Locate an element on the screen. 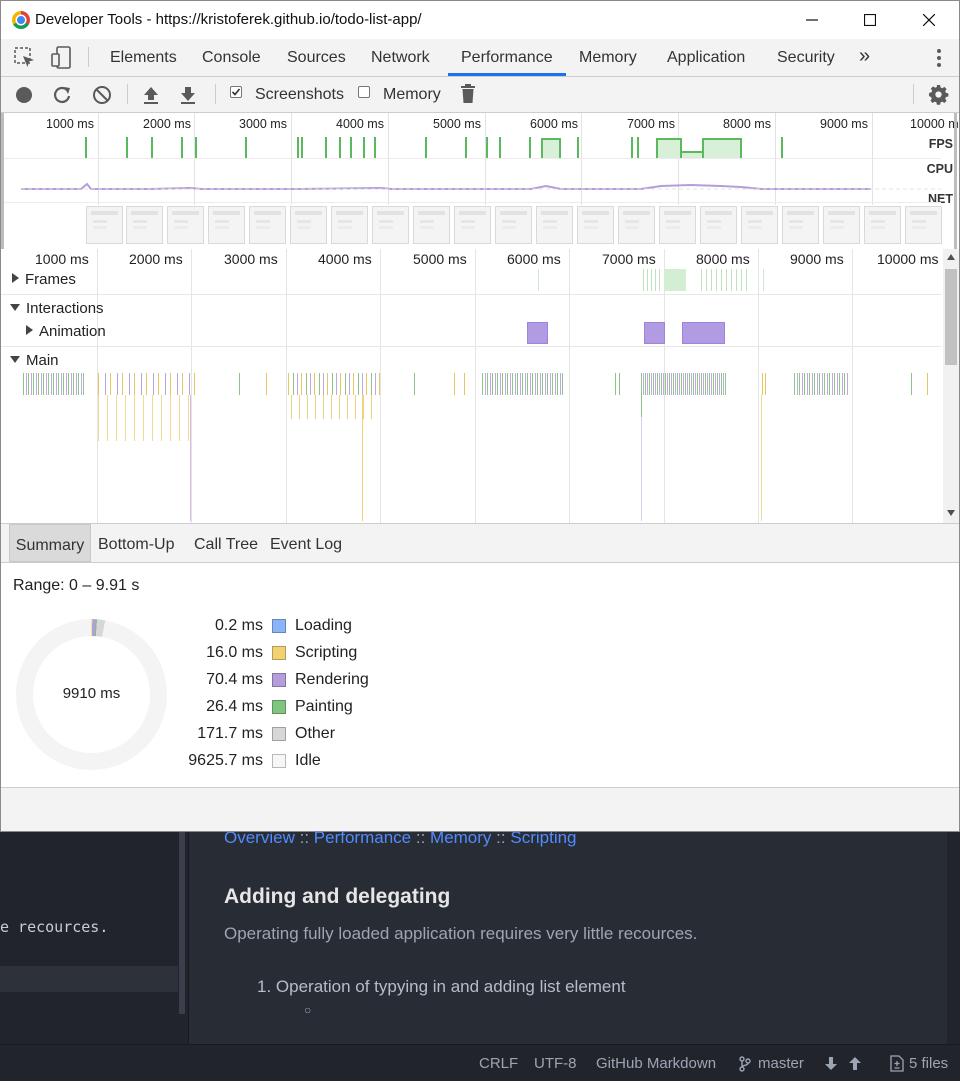 This screenshot has width=960, height=1081. inspect-element-icon is located at coordinates (25, 60).